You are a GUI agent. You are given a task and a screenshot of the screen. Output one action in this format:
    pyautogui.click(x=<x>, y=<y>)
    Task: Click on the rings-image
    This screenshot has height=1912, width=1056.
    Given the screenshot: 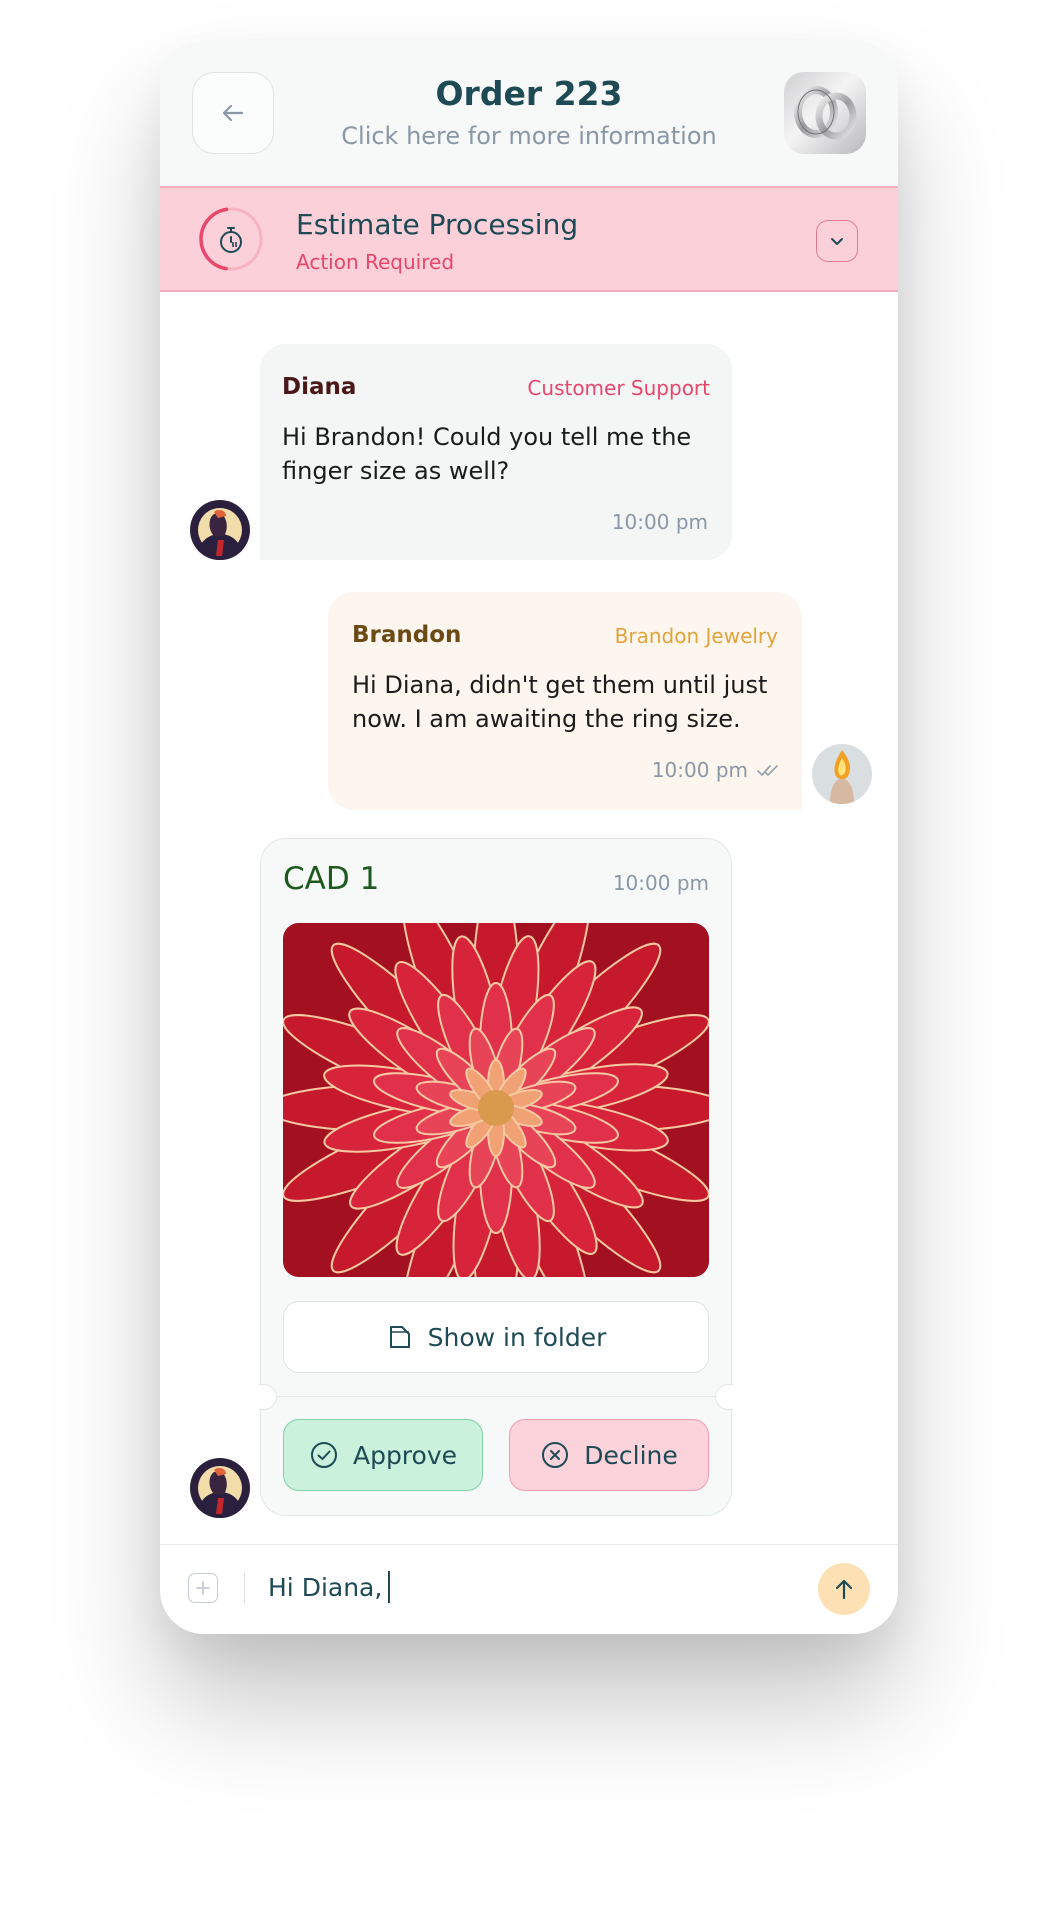 What is the action you would take?
    pyautogui.click(x=825, y=113)
    